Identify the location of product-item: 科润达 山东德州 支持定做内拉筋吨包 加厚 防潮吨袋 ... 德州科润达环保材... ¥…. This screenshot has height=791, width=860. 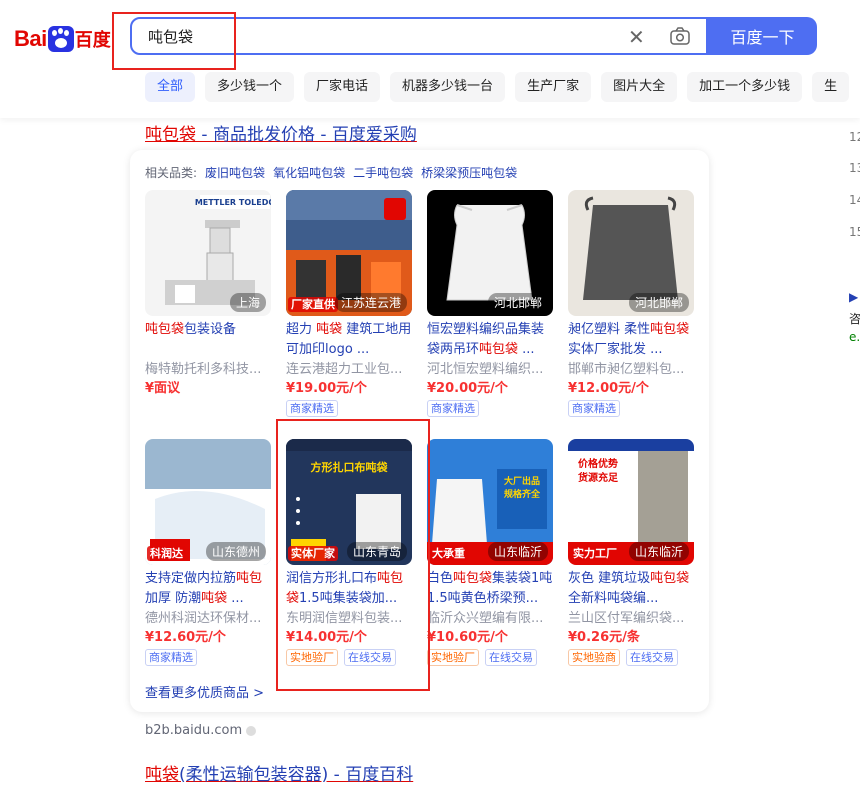
(208, 552).